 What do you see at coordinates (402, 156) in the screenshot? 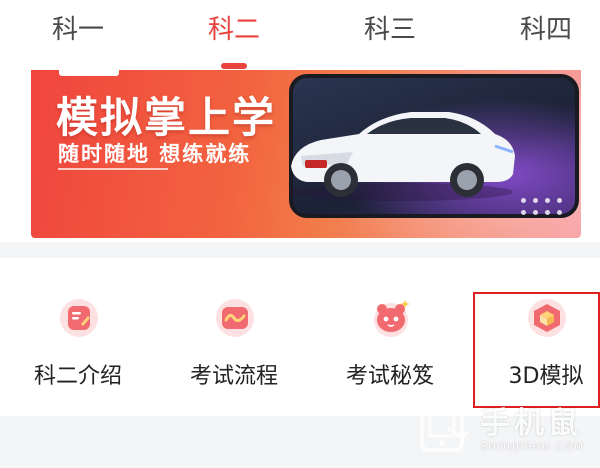
I see `car-illustration` at bounding box center [402, 156].